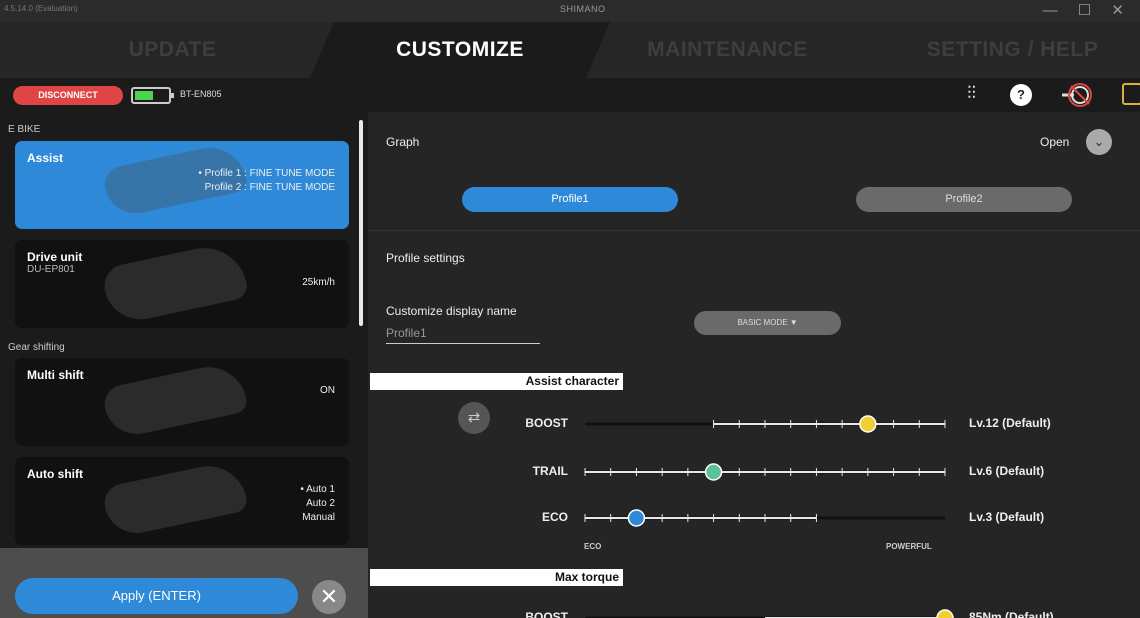 Image resolution: width=1140 pixels, height=618 pixels. I want to click on battery-icon, so click(152, 95).